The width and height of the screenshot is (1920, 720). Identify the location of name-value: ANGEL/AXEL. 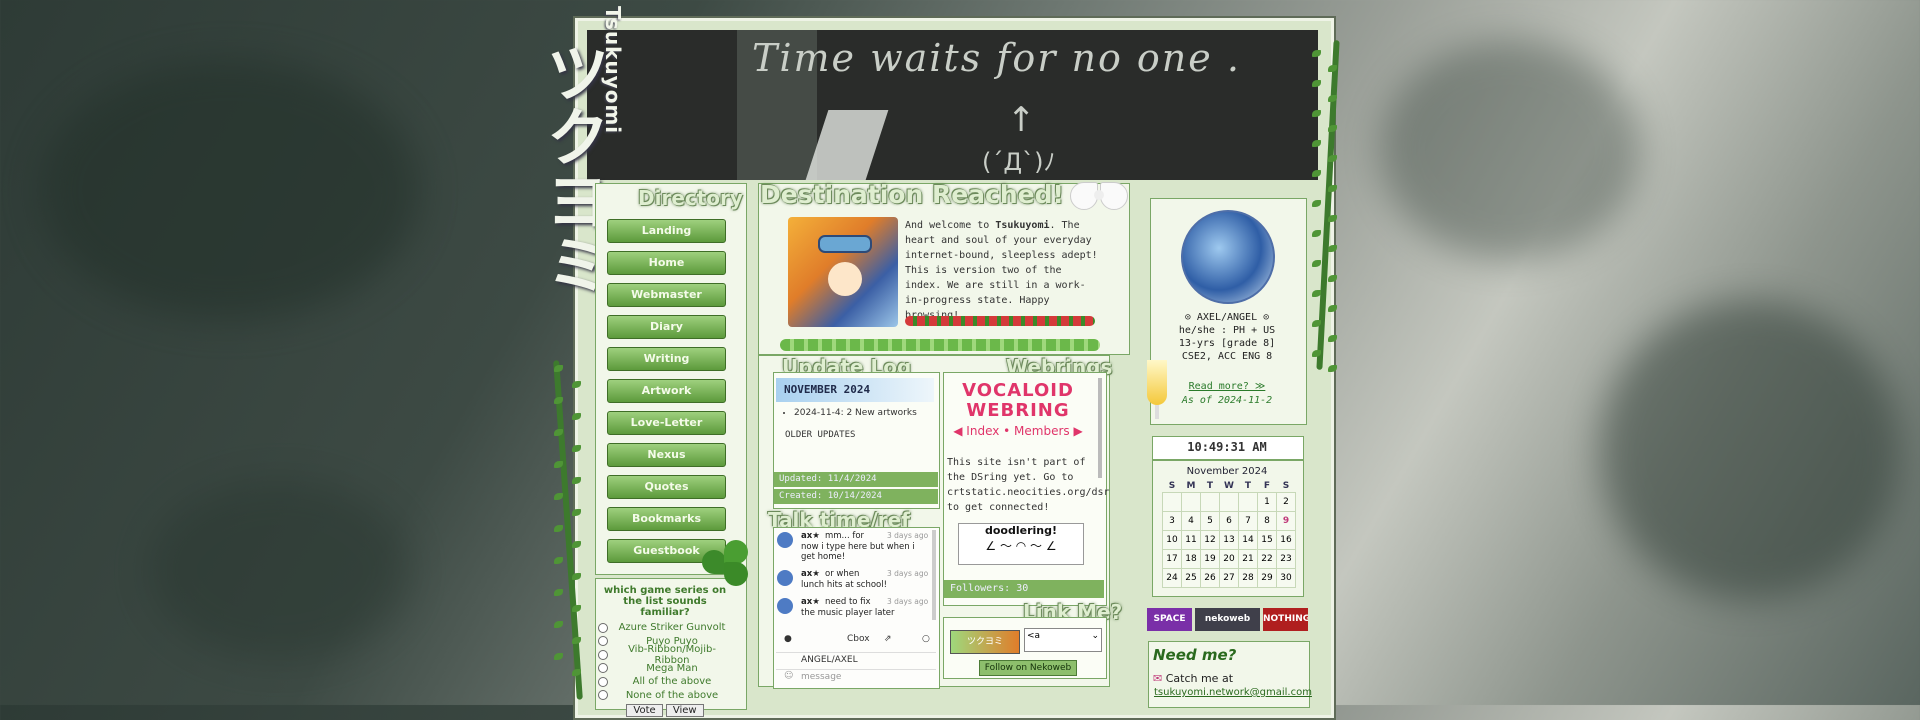
(829, 660).